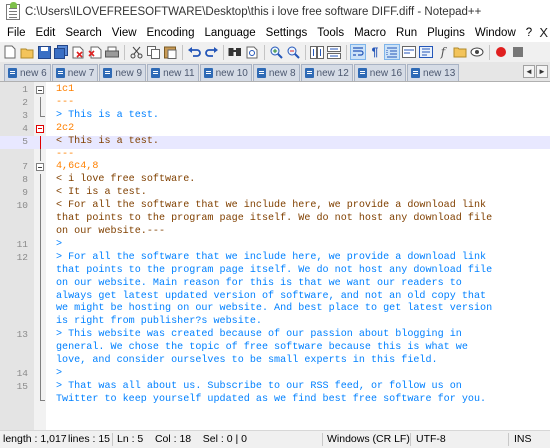 This screenshot has height=448, width=550. What do you see at coordinates (275, 194) in the screenshot?
I see `code-line: 9 < It is a test.` at bounding box center [275, 194].